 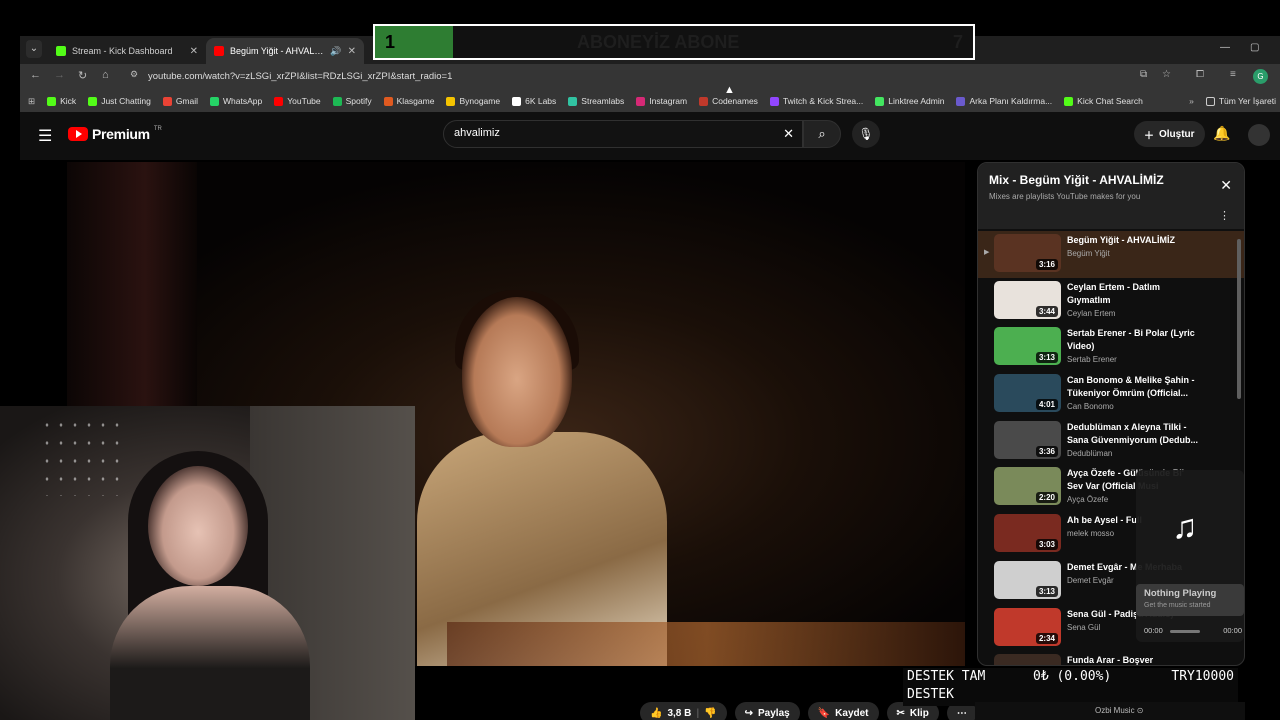 I want to click on bookmark-item: Streamlabs, so click(x=596, y=101).